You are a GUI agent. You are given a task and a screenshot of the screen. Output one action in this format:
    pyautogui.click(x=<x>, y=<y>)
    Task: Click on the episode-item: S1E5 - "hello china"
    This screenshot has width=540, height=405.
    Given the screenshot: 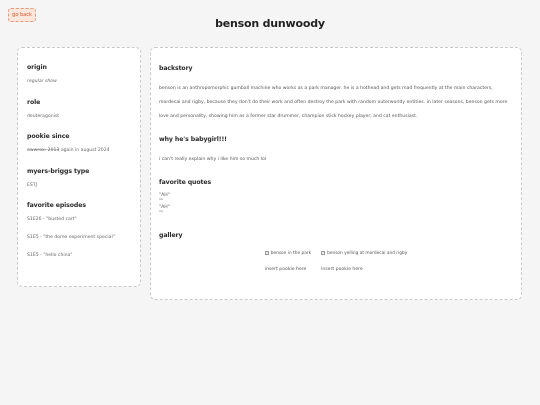 What is the action you would take?
    pyautogui.click(x=50, y=255)
    